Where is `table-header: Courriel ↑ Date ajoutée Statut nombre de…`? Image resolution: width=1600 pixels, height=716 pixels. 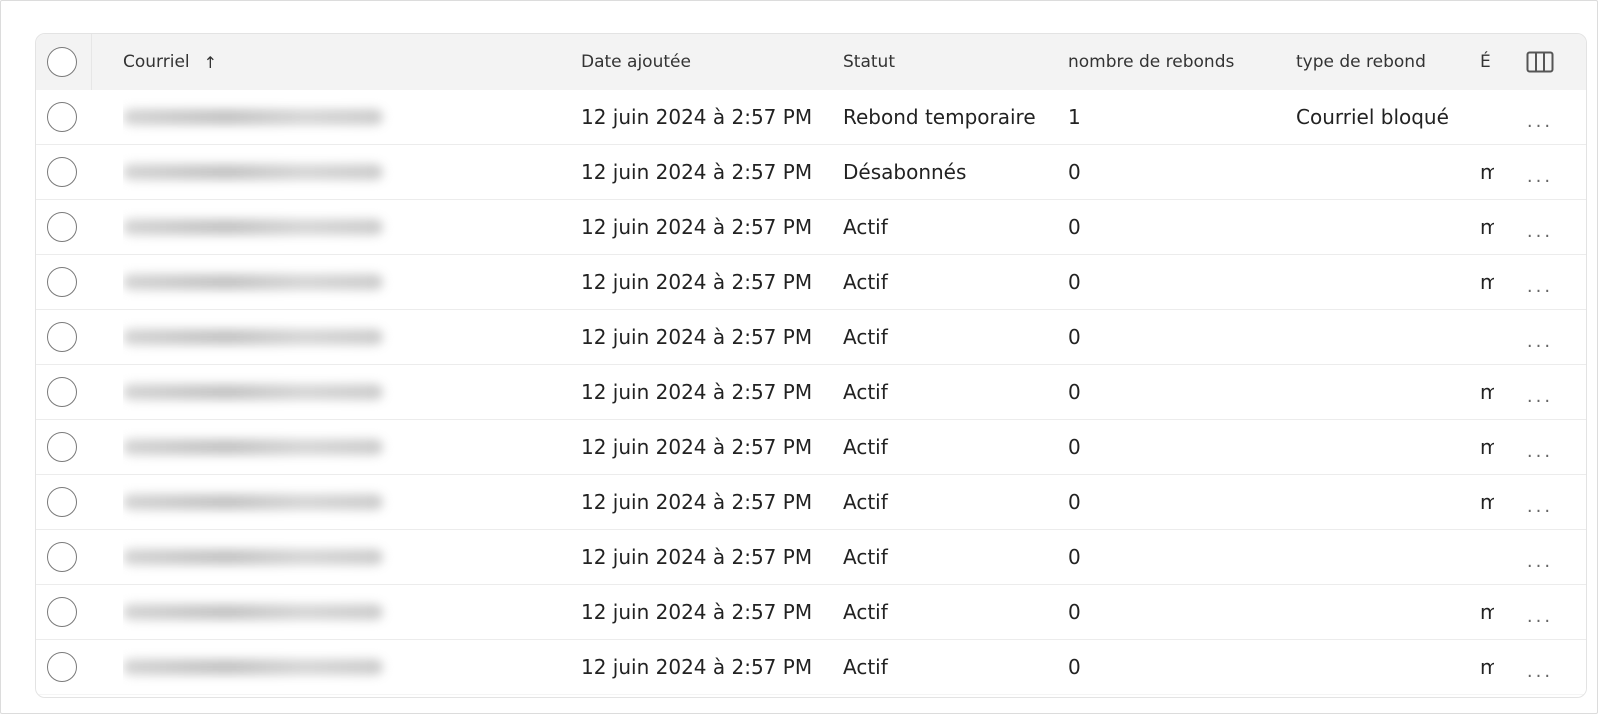
table-header: Courriel ↑ Date ajoutée Statut nombre de… is located at coordinates (811, 62).